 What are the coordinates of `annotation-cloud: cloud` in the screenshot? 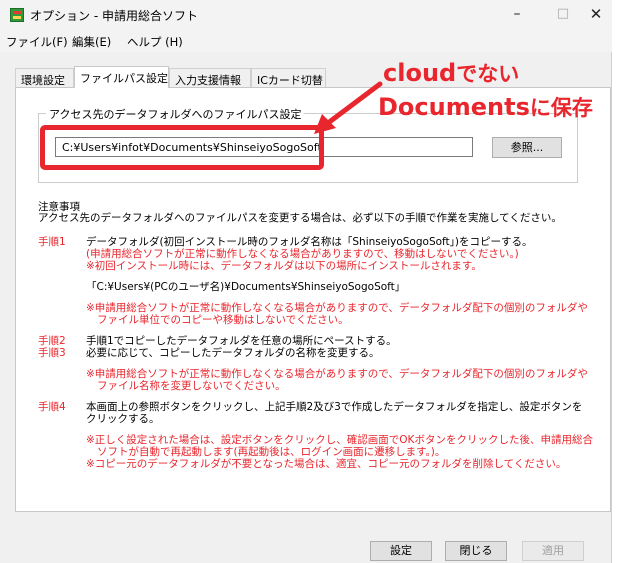 It's located at (420, 73).